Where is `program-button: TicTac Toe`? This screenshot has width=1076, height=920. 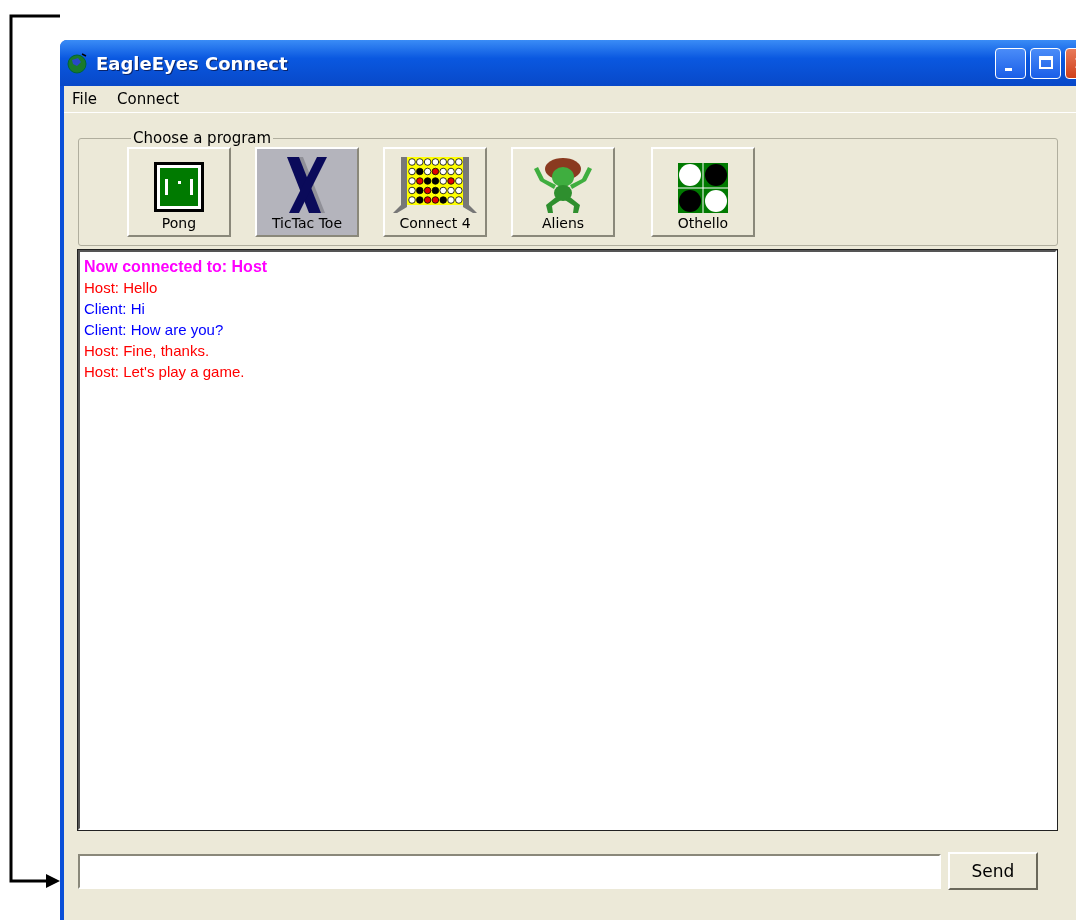 program-button: TicTac Toe is located at coordinates (307, 192).